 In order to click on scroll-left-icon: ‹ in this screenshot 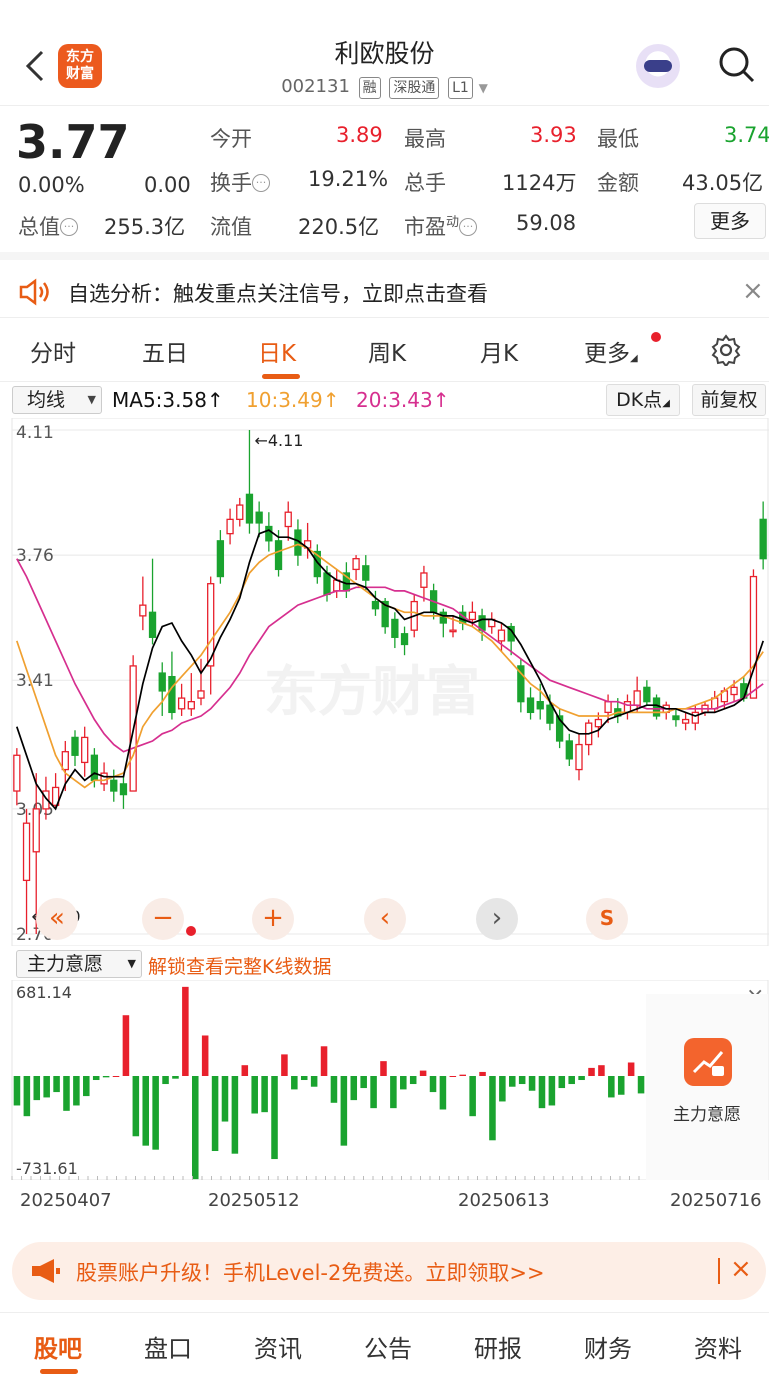, I will do `click(385, 919)`.